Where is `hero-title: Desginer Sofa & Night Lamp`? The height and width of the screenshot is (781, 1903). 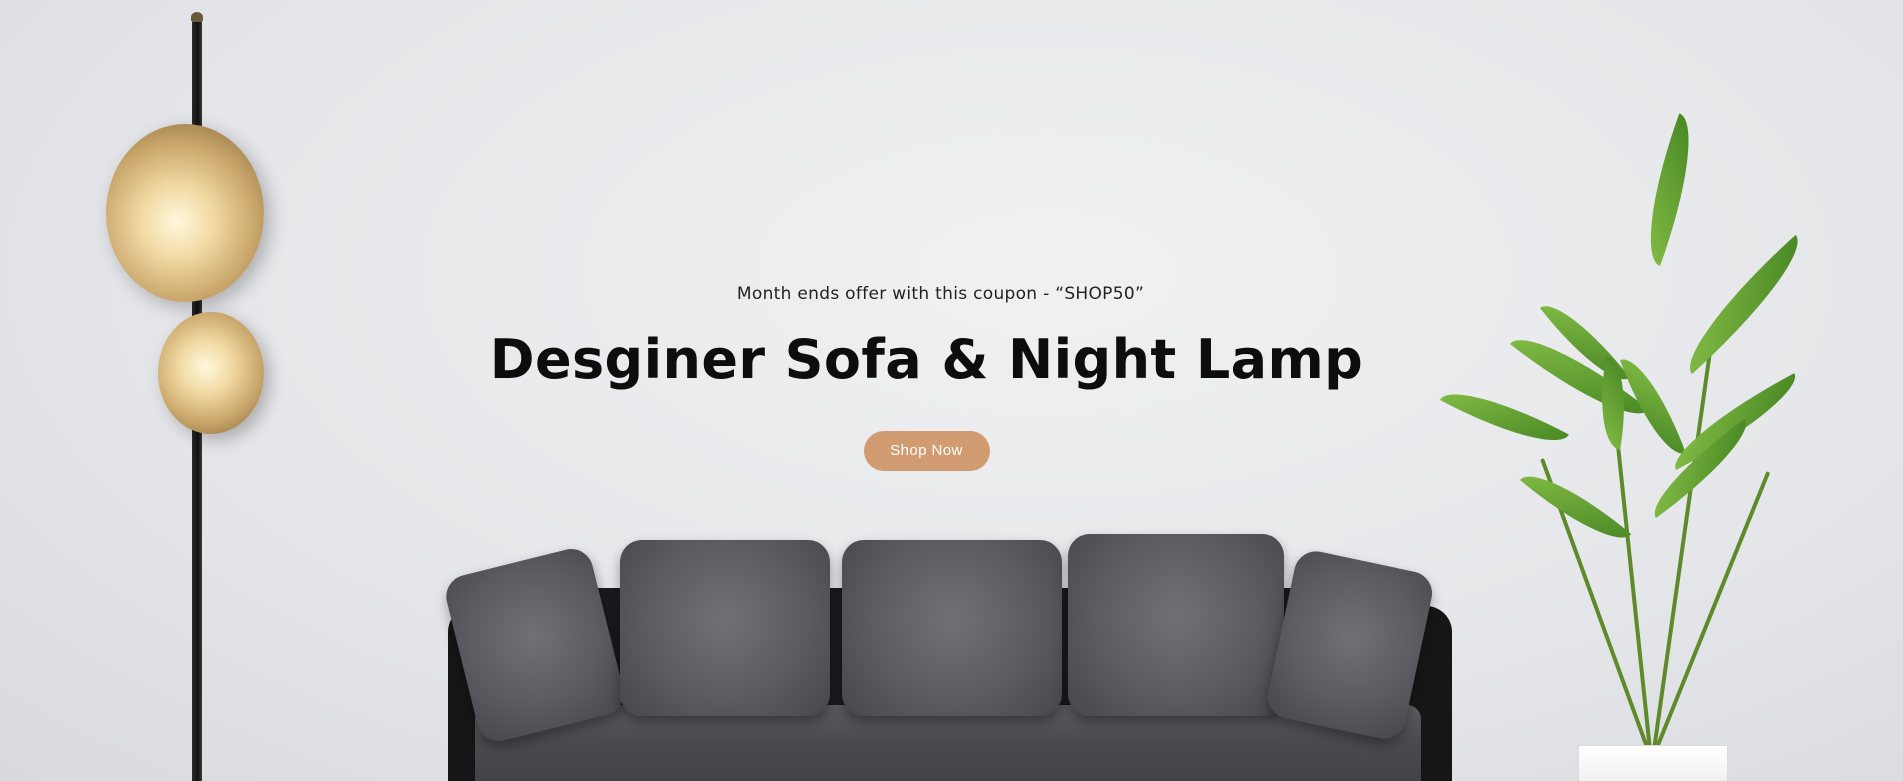 hero-title: Desginer Sofa & Night Lamp is located at coordinates (926, 359).